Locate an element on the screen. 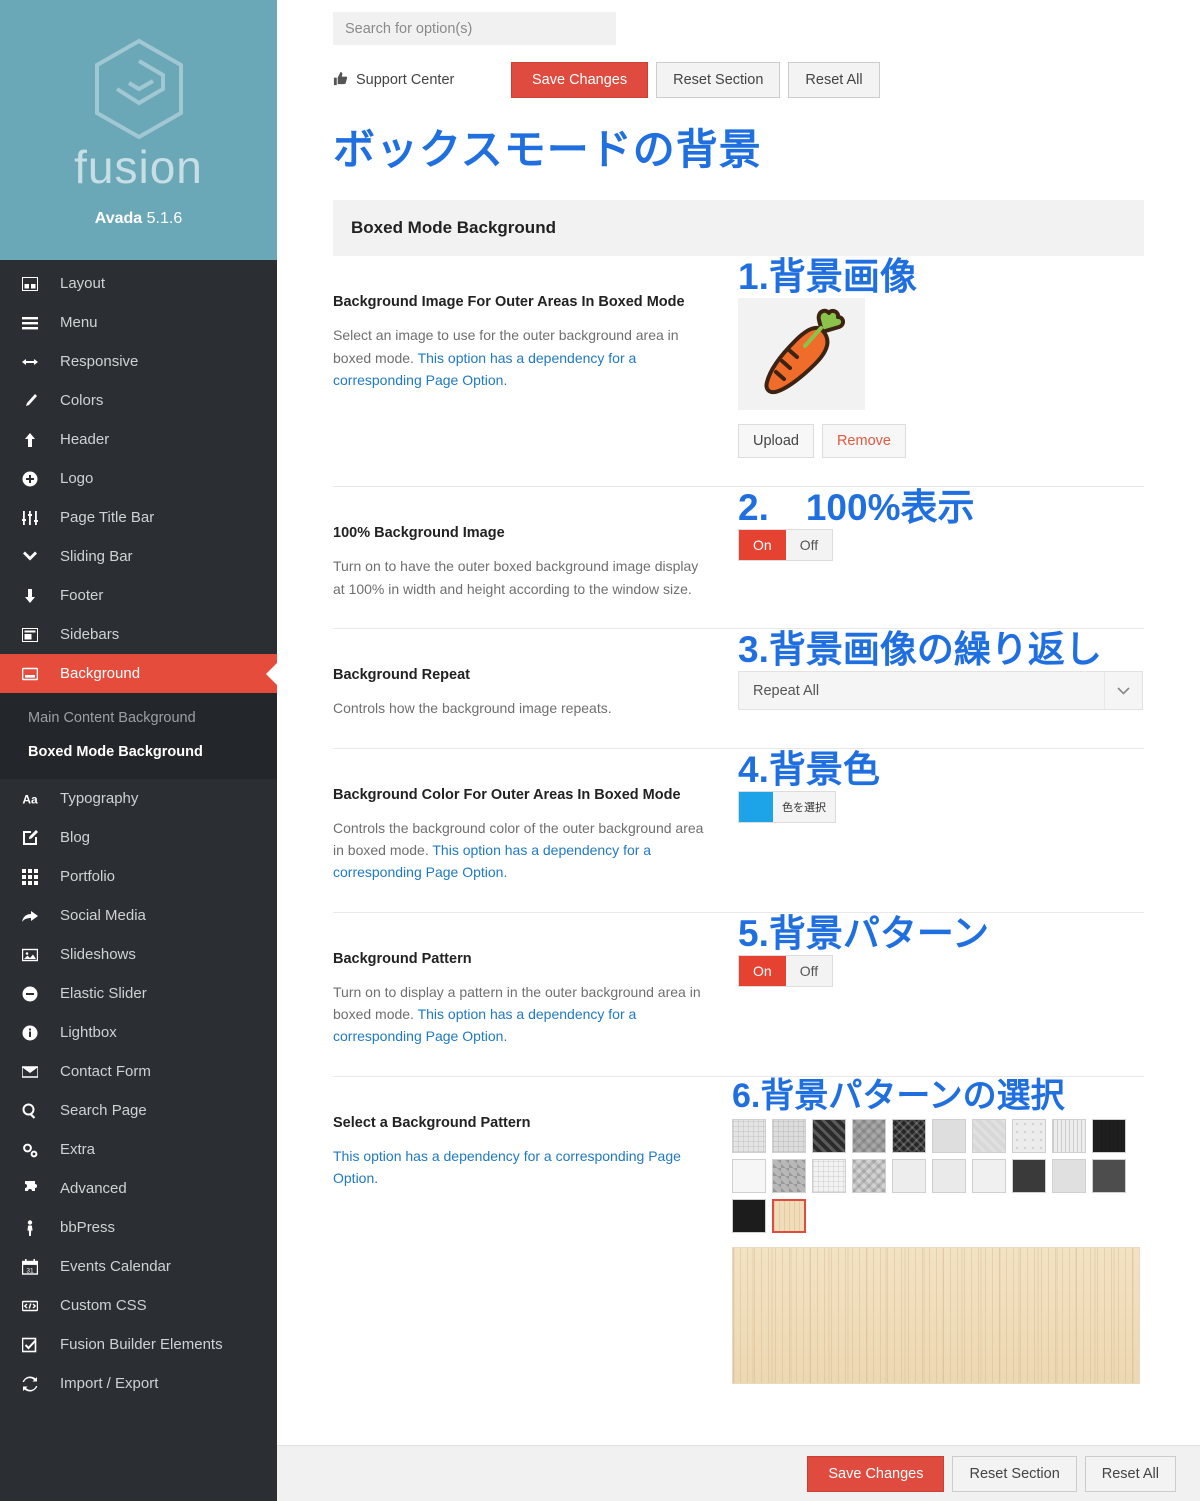  sidebar-item-elastic-slider: Elastic Slider is located at coordinates (138, 993).